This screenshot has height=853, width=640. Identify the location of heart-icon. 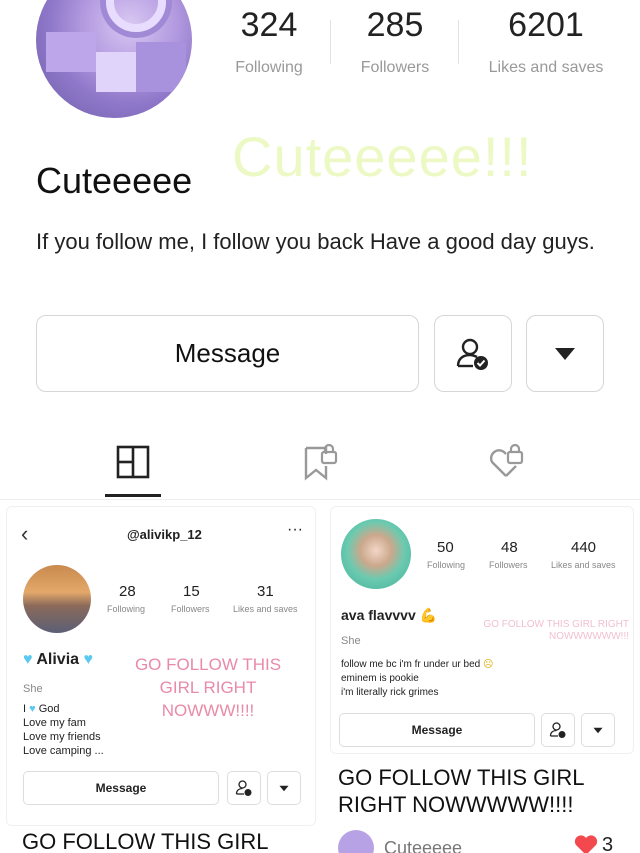
(586, 844).